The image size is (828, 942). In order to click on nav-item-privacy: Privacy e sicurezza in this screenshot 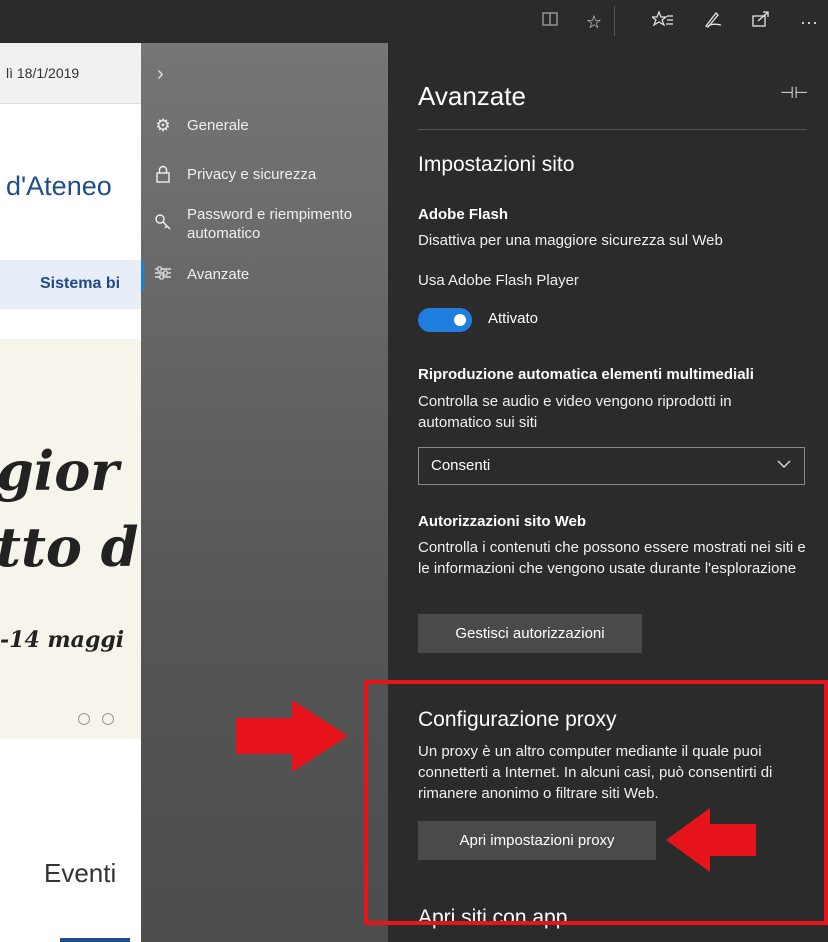, I will do `click(264, 176)`.